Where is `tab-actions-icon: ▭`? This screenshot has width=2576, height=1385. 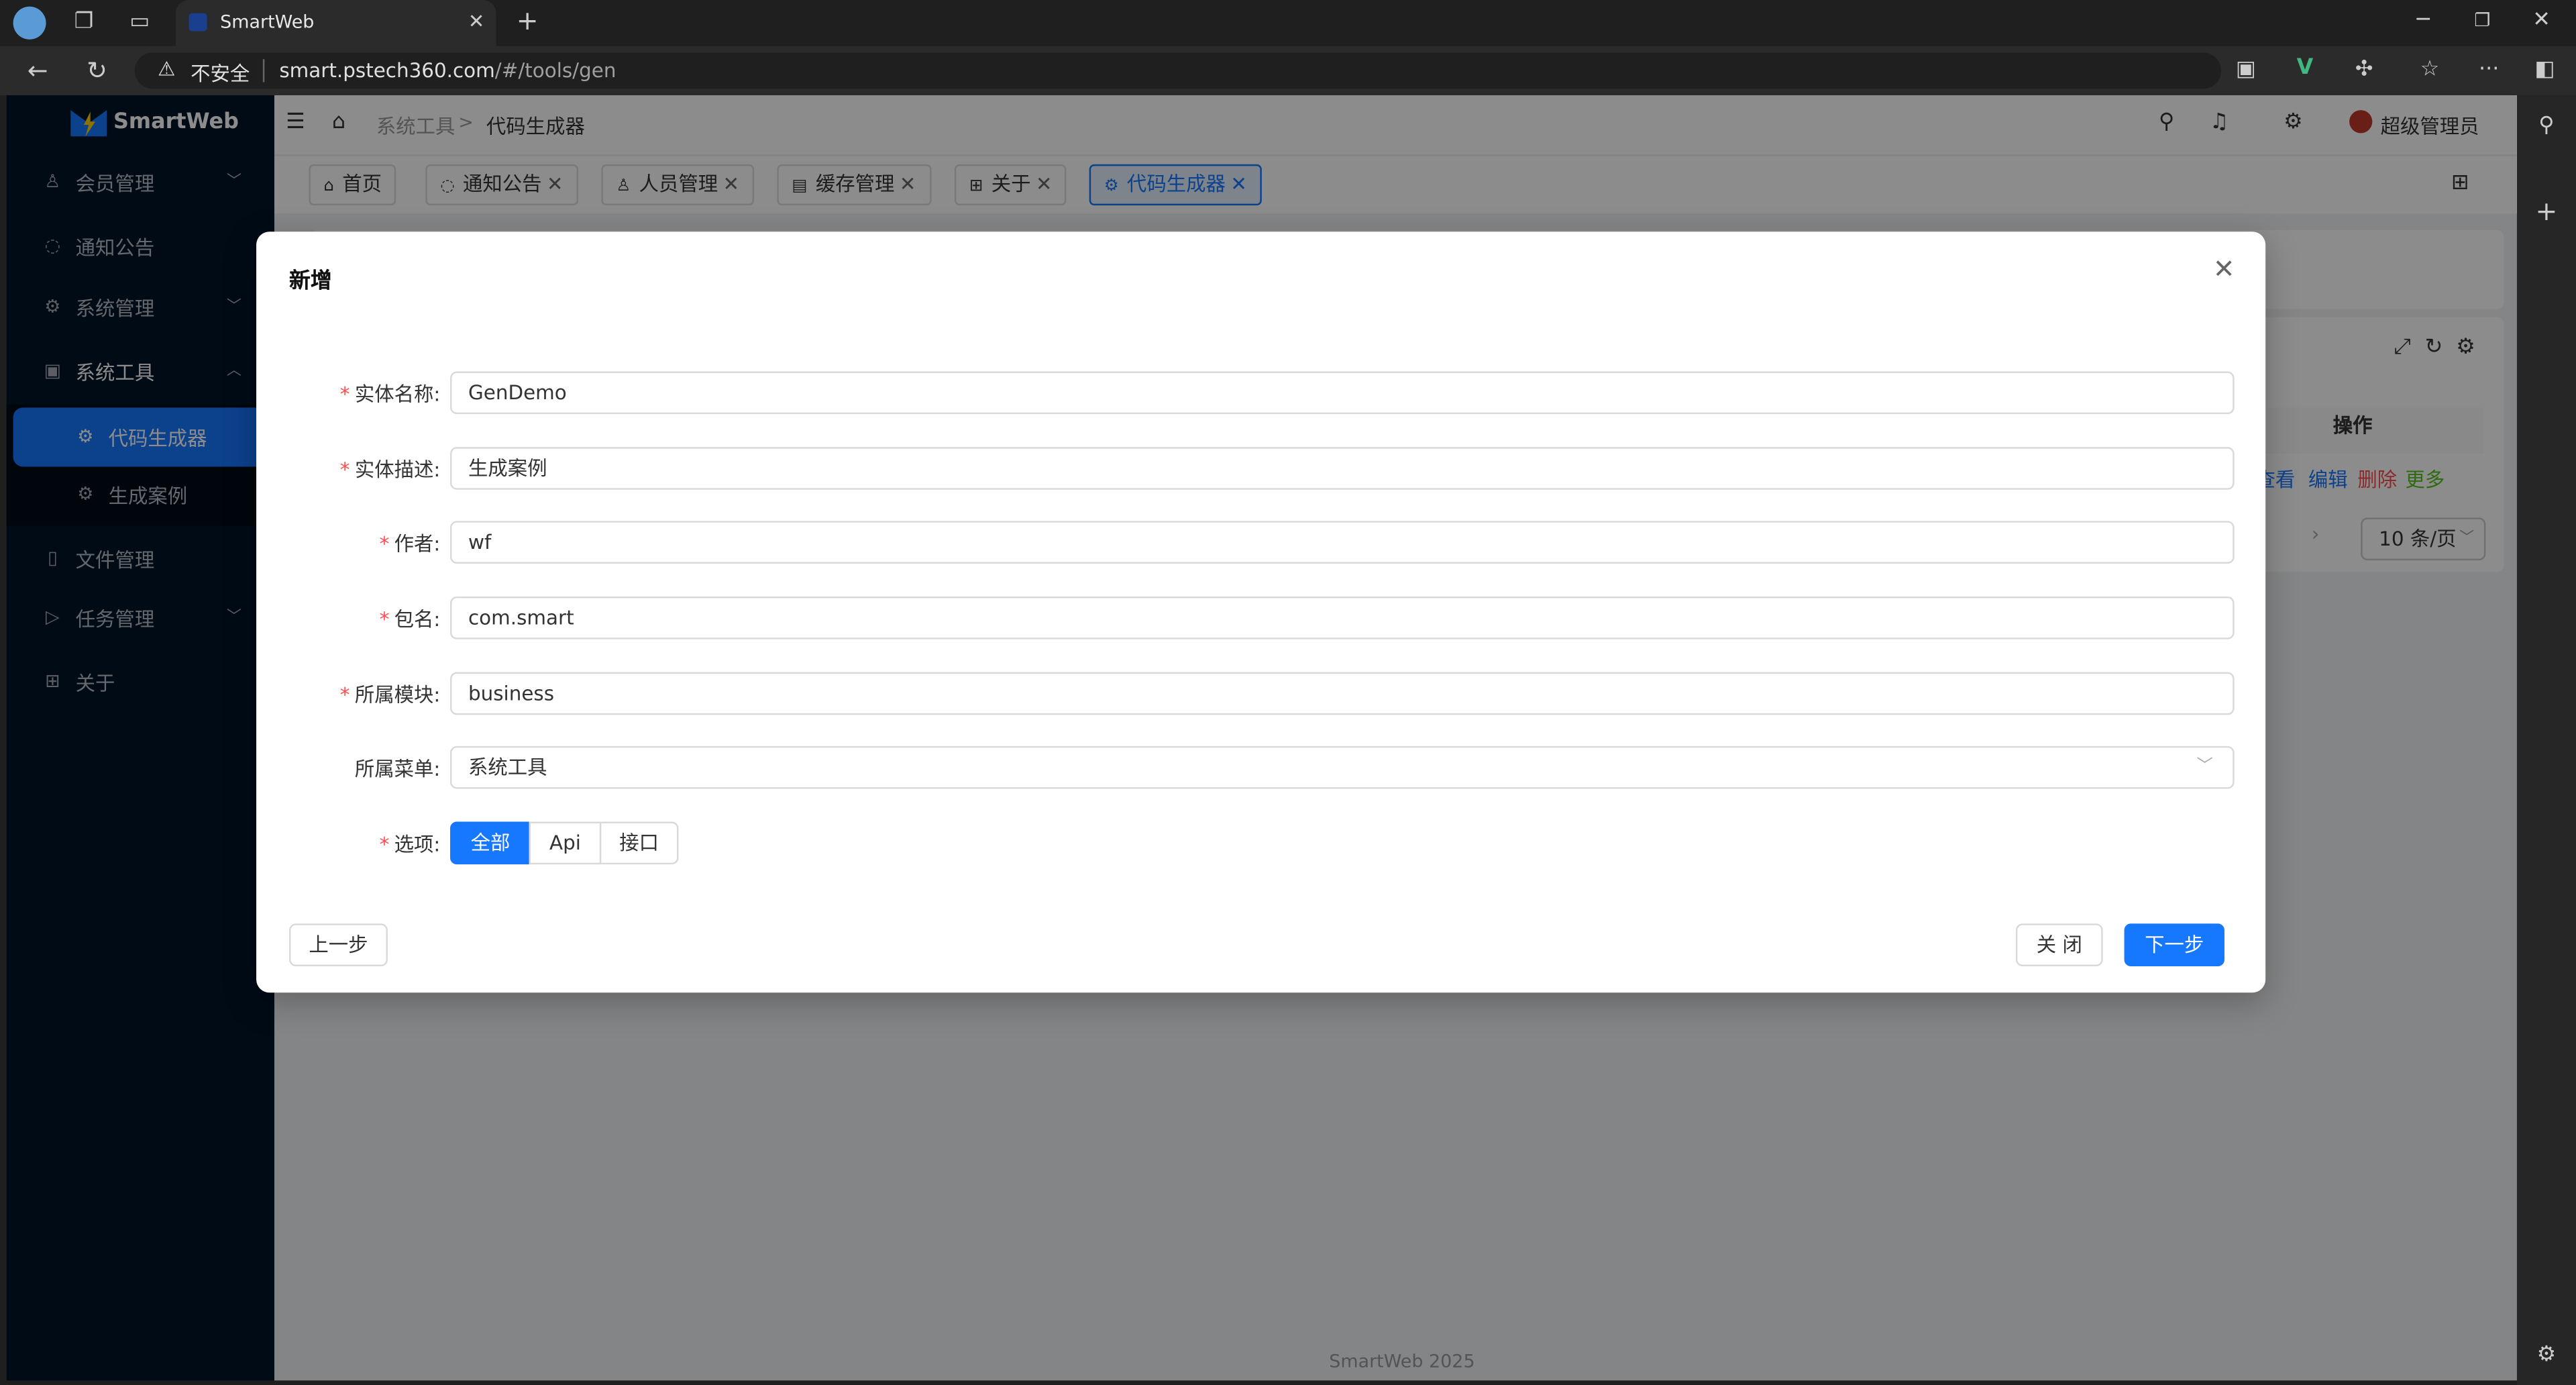
tab-actions-icon: ▭ is located at coordinates (139, 23).